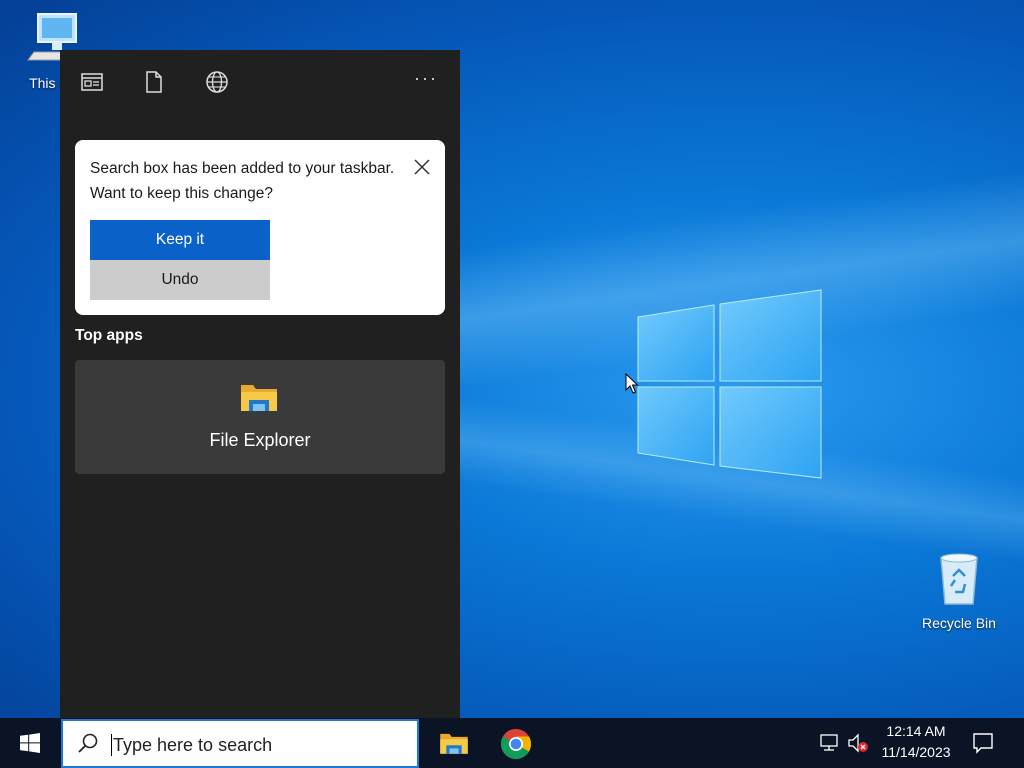 This screenshot has width=1024, height=768. Describe the element at coordinates (858, 743) in the screenshot. I see `volume-muted-icon` at that location.